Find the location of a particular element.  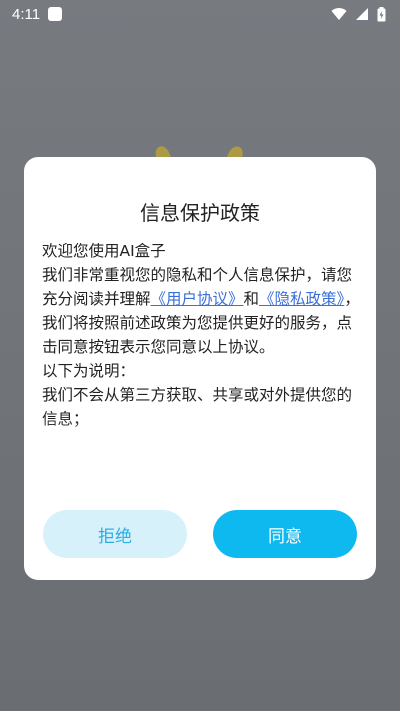

and-text: 和 is located at coordinates (251, 299).